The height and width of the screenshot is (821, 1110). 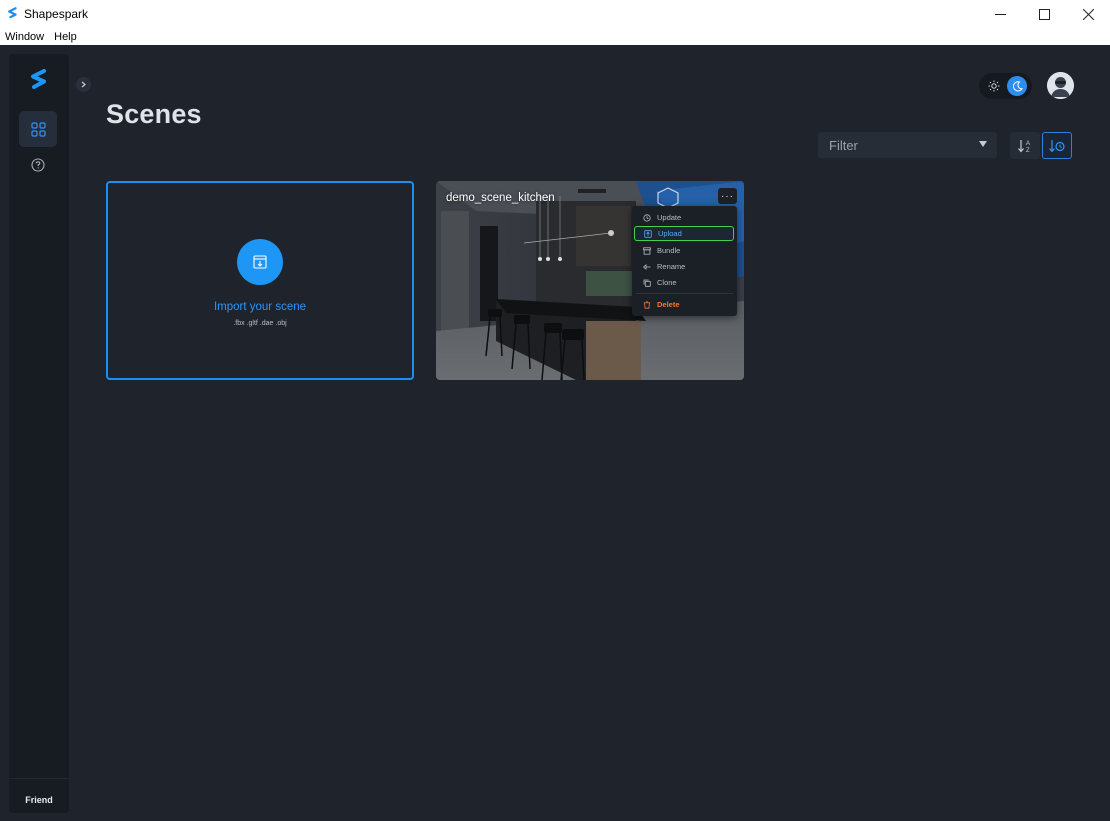 I want to click on menu-help: Help, so click(x=65, y=37).